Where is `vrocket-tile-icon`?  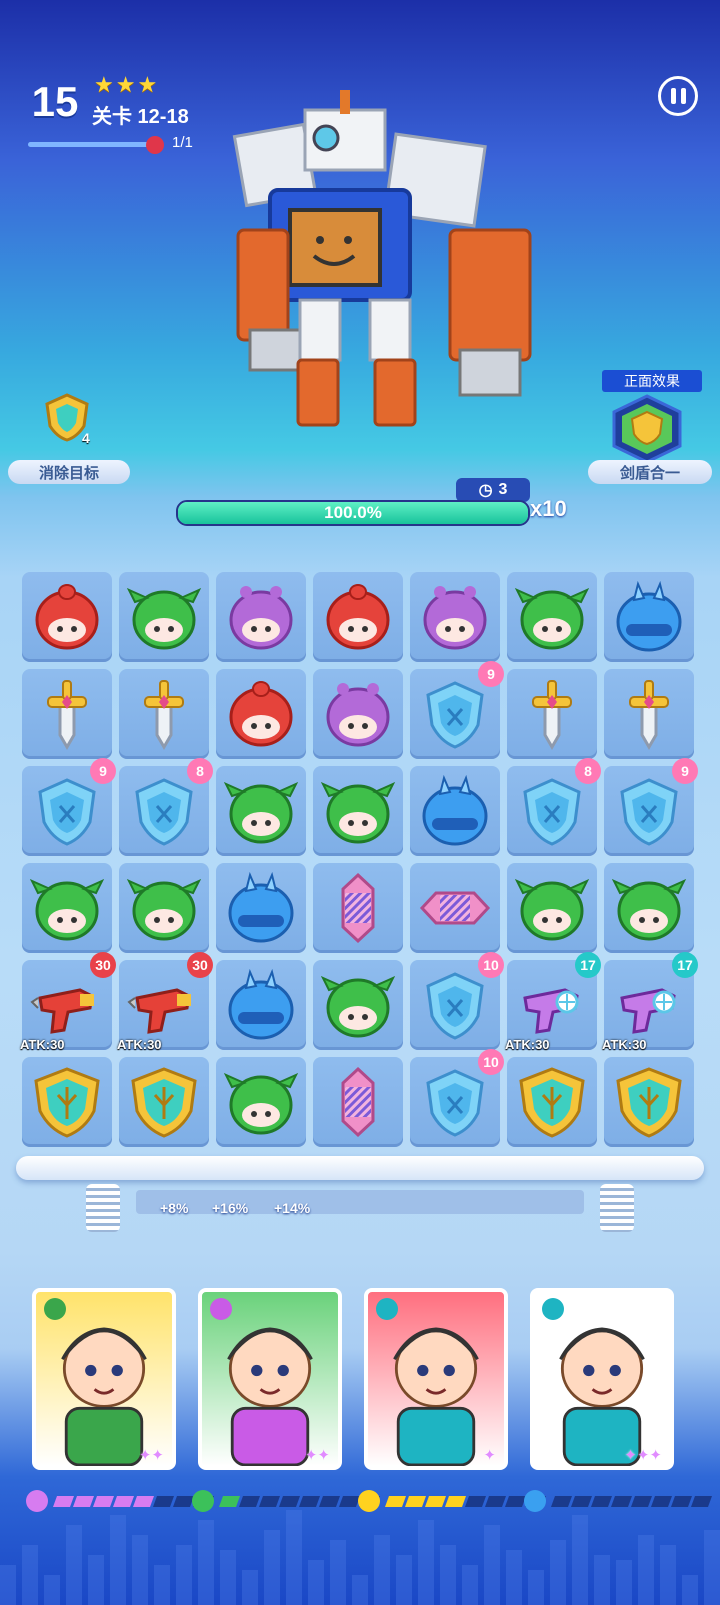
vrocket-tile-icon is located at coordinates (358, 1102).